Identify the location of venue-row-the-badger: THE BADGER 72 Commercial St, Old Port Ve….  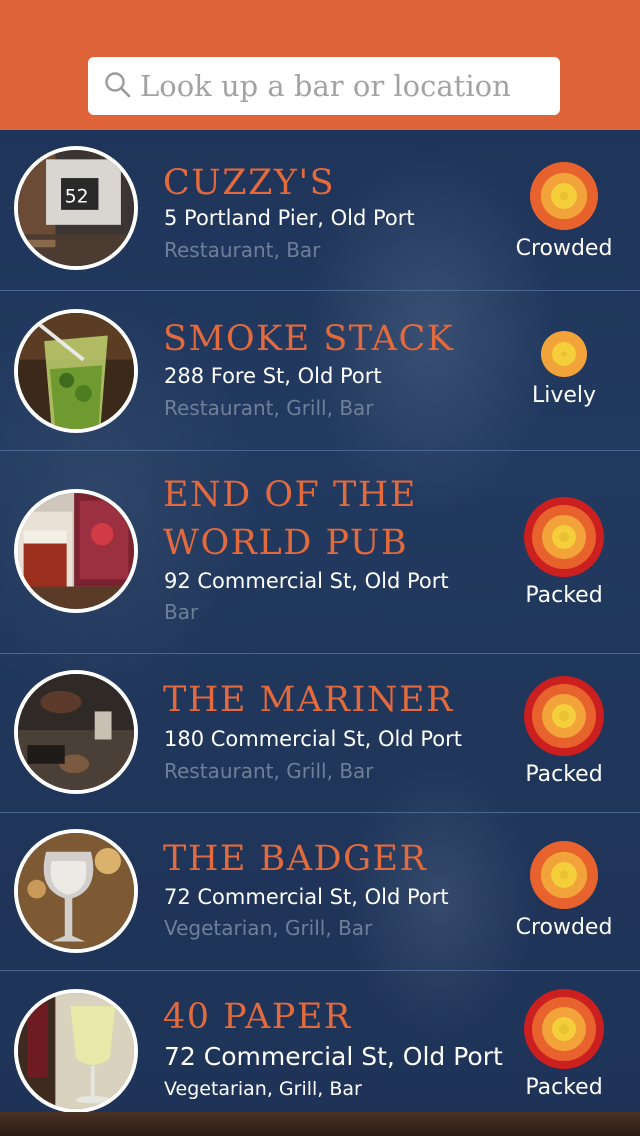
(320, 892).